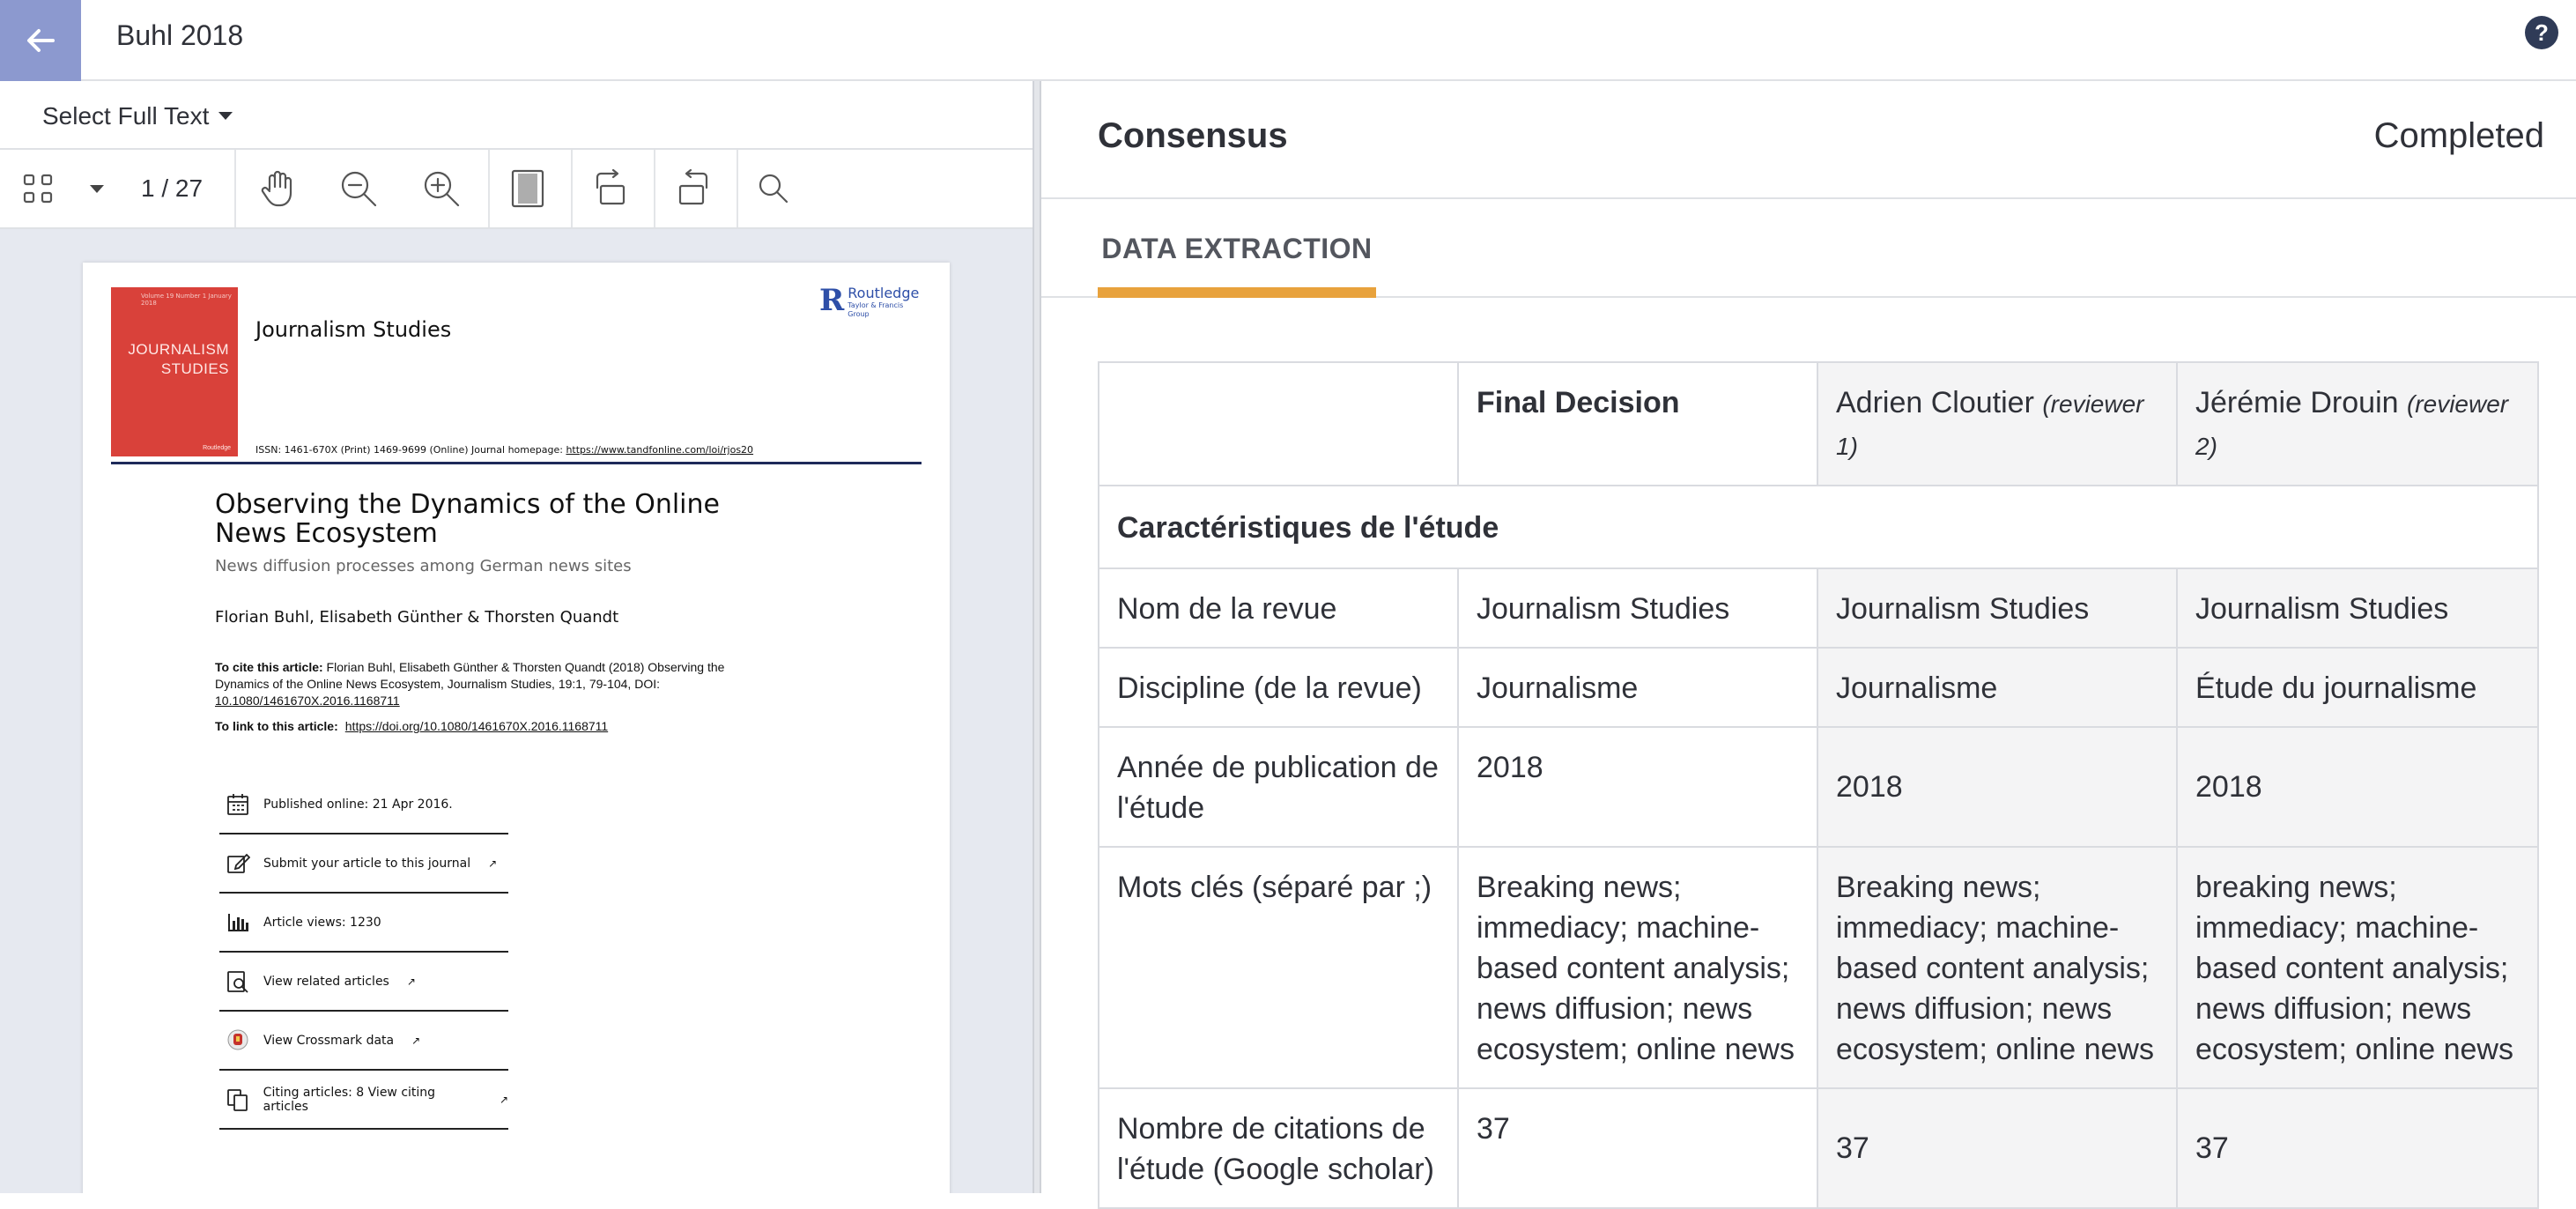 The width and height of the screenshot is (2576, 1209). I want to click on fit-page-icon, so click(527, 189).